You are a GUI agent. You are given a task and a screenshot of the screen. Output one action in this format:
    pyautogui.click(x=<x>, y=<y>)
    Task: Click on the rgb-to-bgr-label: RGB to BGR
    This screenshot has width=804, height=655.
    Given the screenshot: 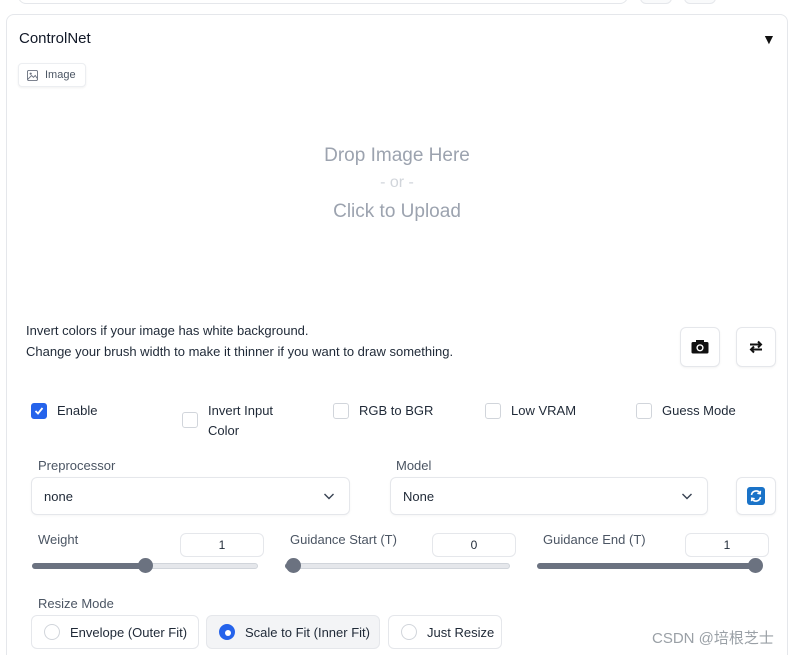 What is the action you would take?
    pyautogui.click(x=396, y=410)
    